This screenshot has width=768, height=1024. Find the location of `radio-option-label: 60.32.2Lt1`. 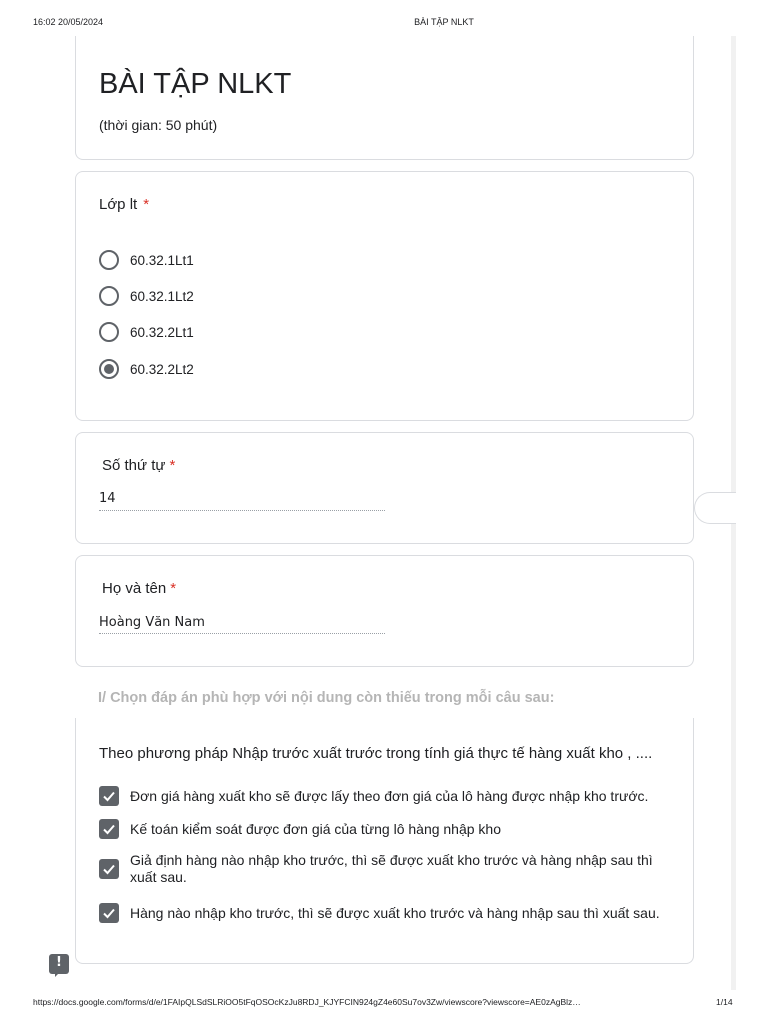

radio-option-label: 60.32.2Lt1 is located at coordinates (162, 332).